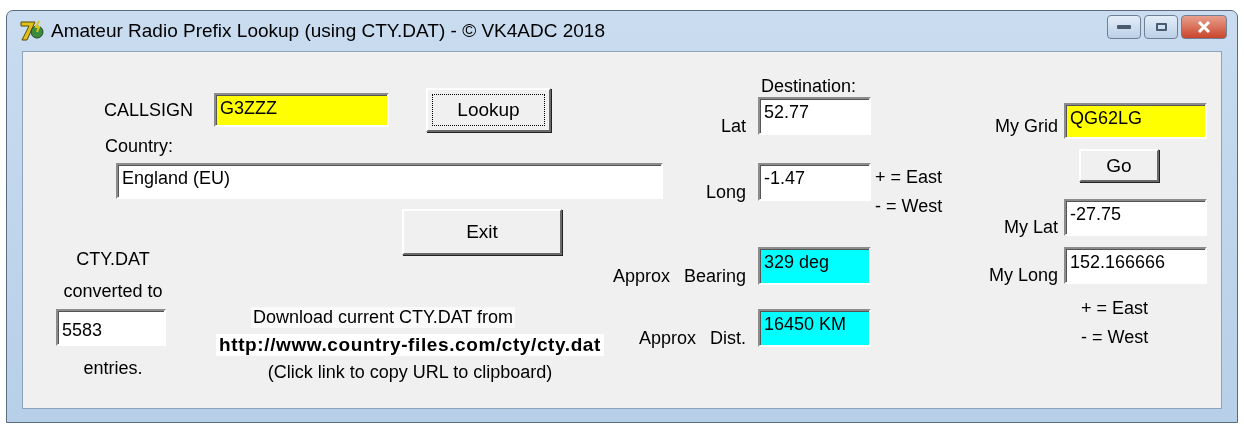 The image size is (1244, 441). Describe the element at coordinates (488, 110) in the screenshot. I see `lookup-button: Lookup` at that location.